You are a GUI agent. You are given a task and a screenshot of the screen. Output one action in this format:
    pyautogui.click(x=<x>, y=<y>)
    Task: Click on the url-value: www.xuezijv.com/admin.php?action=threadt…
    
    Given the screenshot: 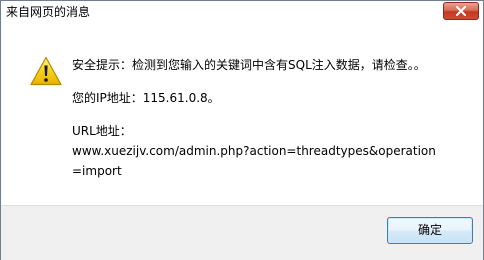 What is the action you would take?
    pyautogui.click(x=254, y=161)
    